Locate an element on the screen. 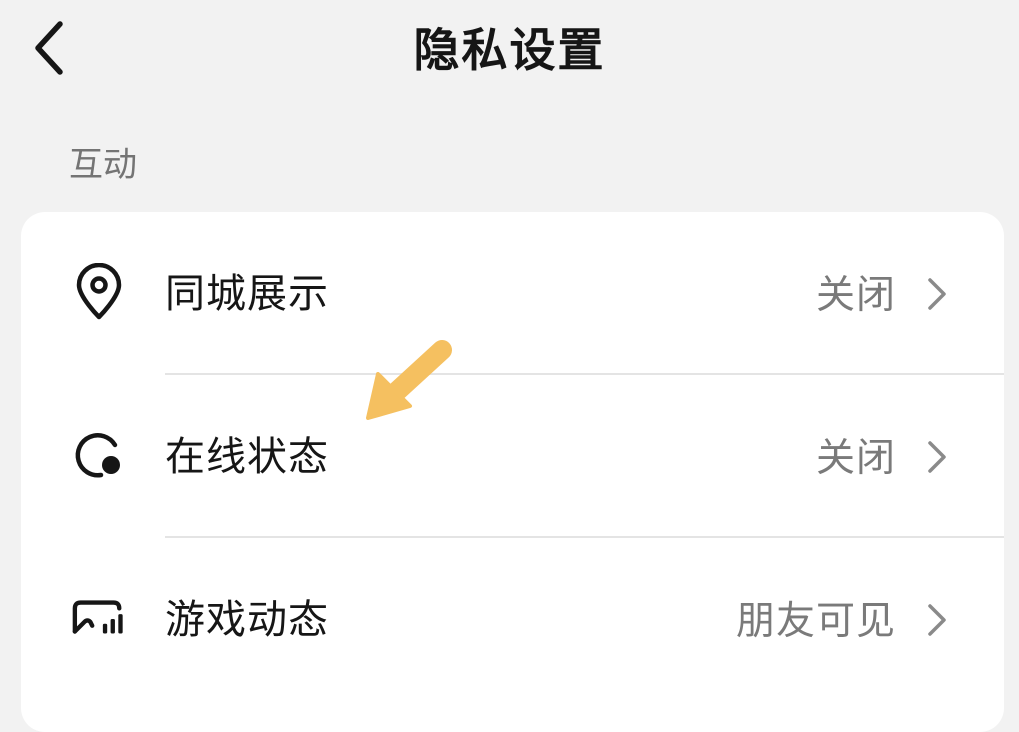 The image size is (1019, 732). setting-label: 游戏动态 is located at coordinates (247, 620).